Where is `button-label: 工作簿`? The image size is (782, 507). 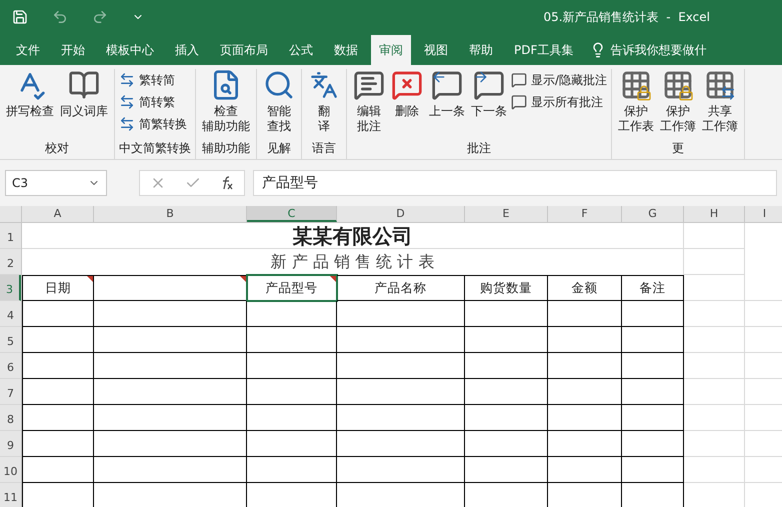
button-label: 工作簿 is located at coordinates (678, 126).